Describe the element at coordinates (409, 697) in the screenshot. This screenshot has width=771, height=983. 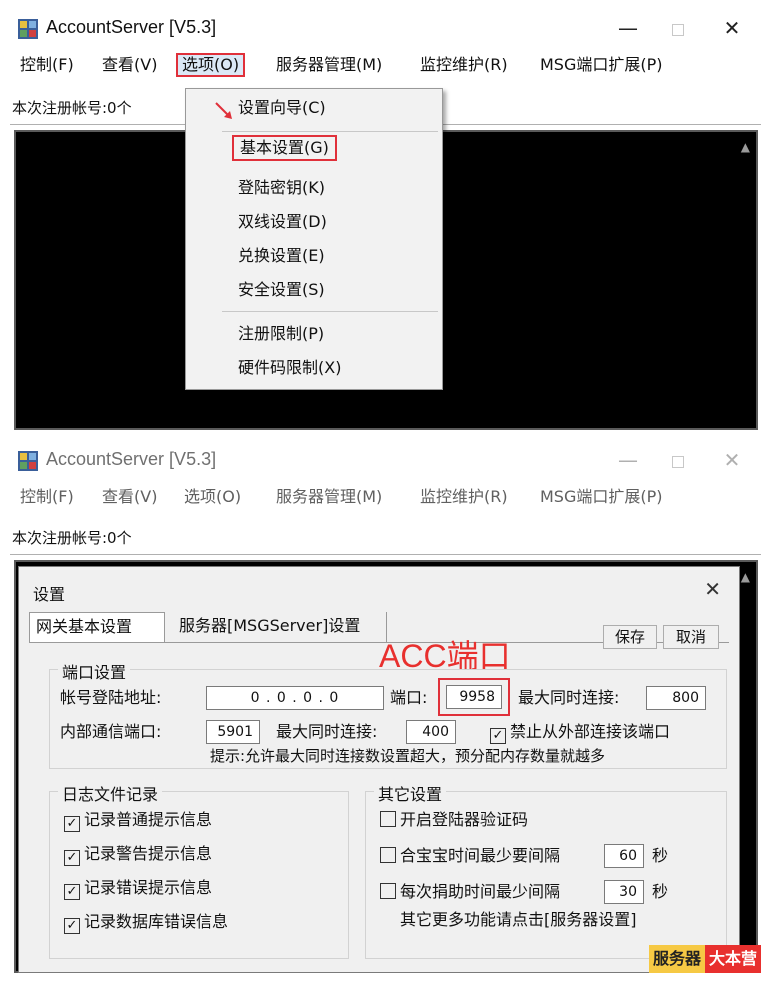
I see `port-label: 端口:` at that location.